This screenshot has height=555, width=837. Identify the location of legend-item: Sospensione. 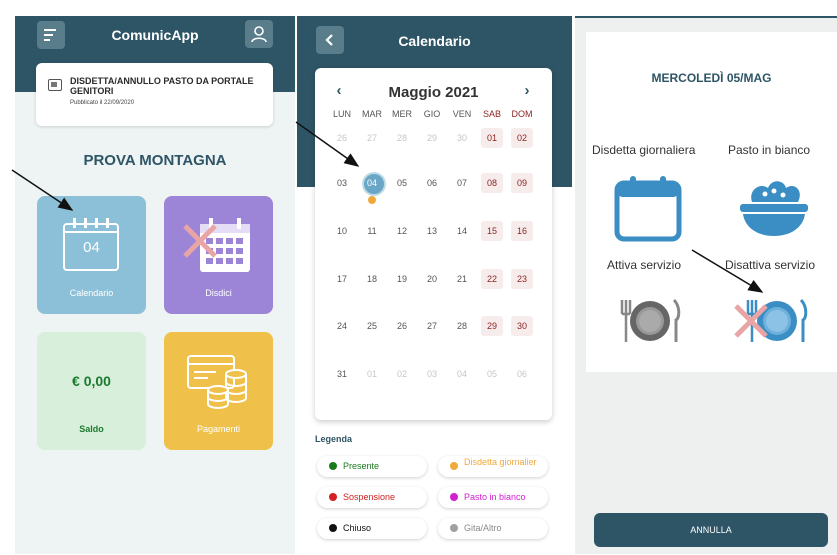
(372, 497).